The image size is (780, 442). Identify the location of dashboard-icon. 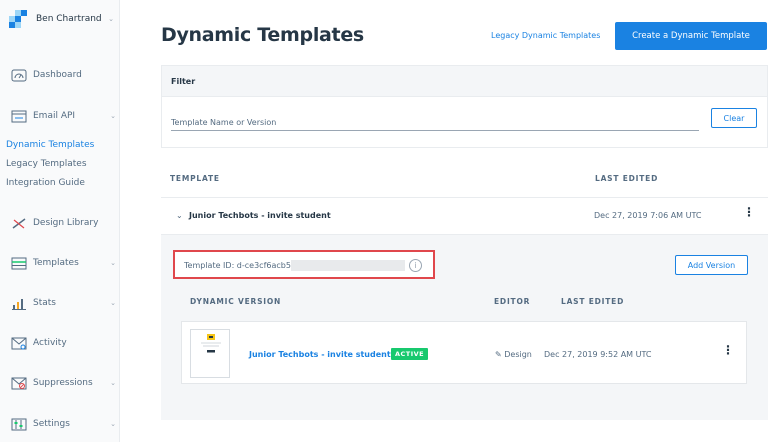
(19, 75).